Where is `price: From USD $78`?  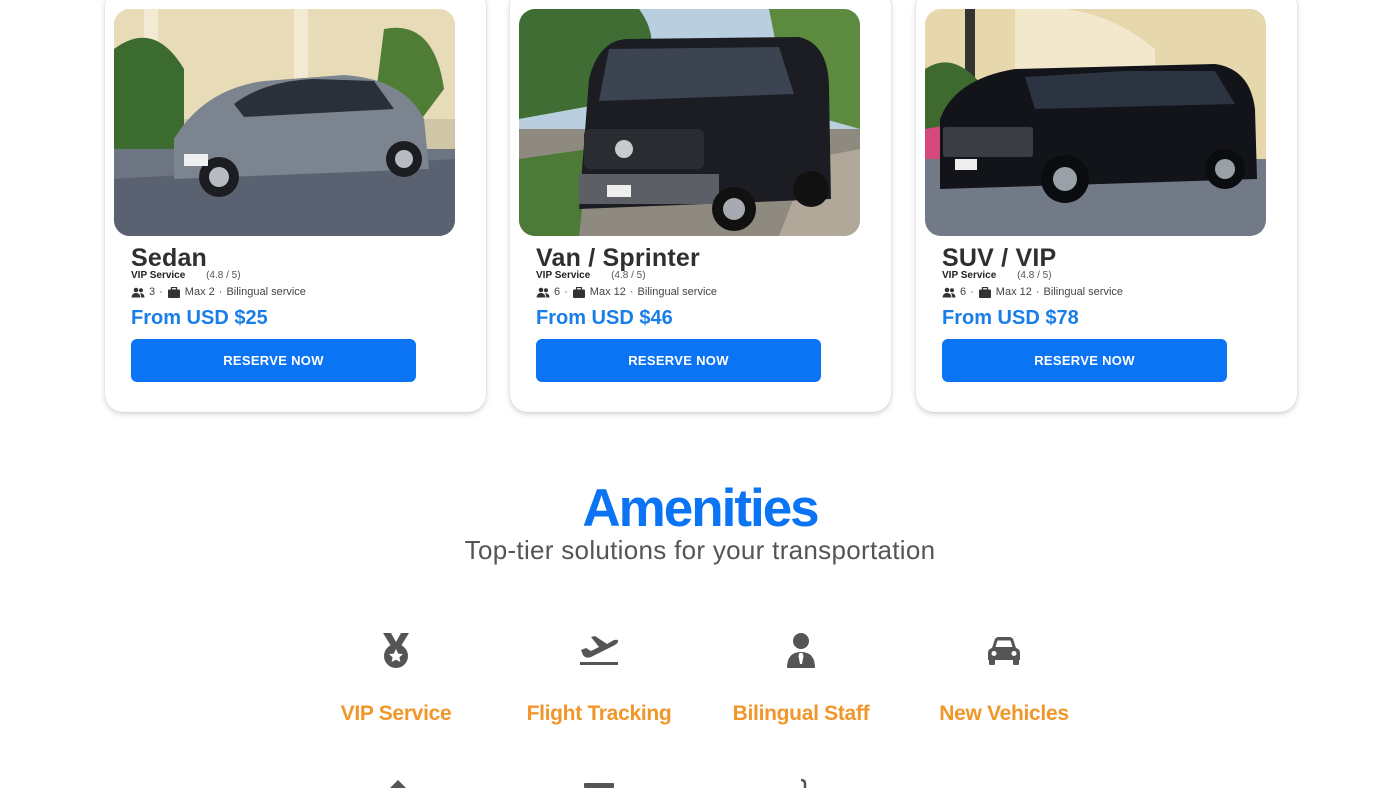
price: From USD $78 is located at coordinates (1010, 318).